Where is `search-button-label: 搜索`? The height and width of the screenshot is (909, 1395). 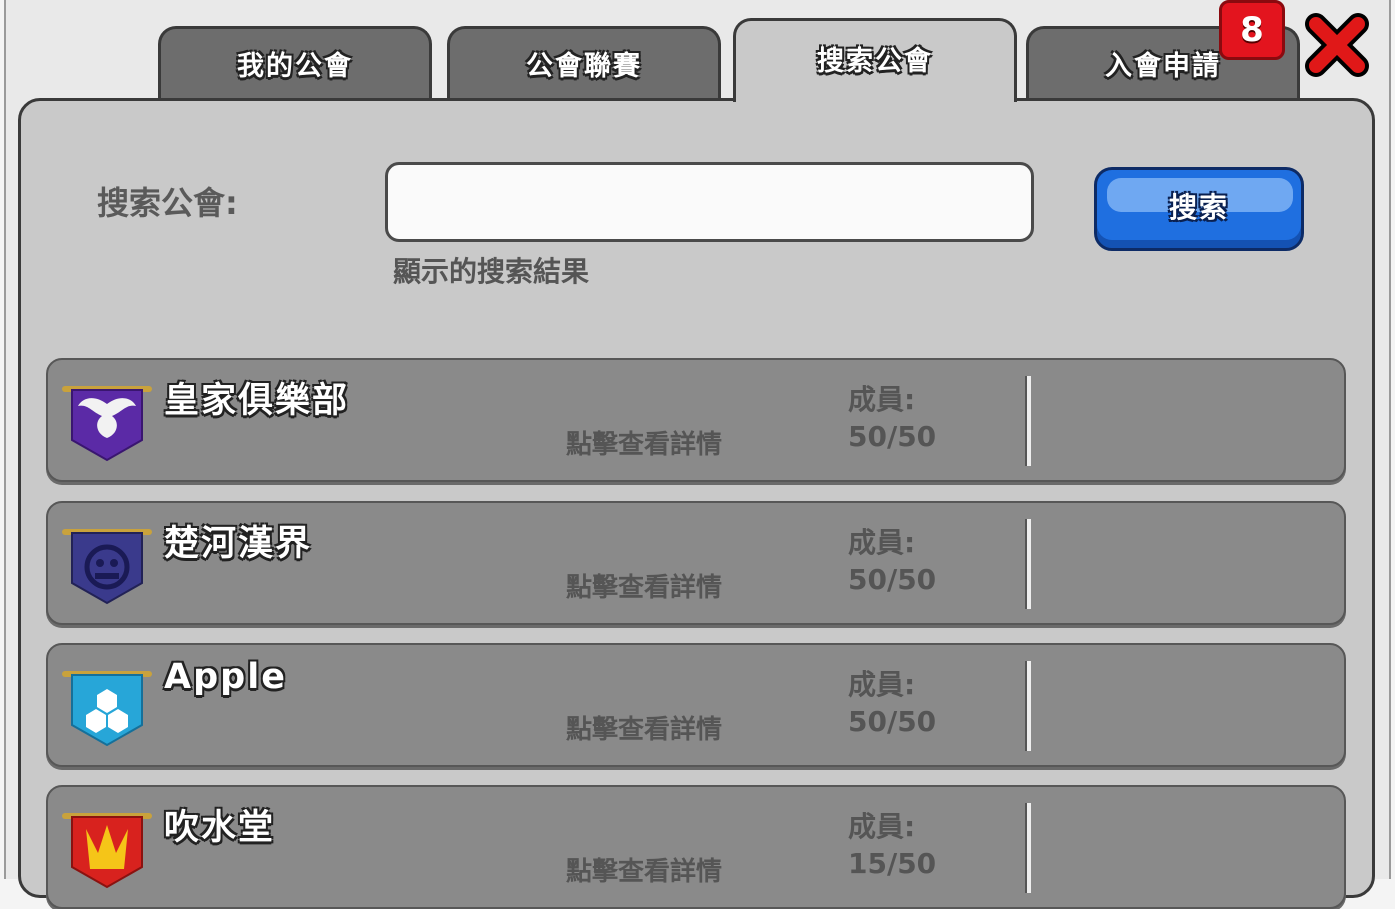
search-button-label: 搜索 is located at coordinates (1198, 207).